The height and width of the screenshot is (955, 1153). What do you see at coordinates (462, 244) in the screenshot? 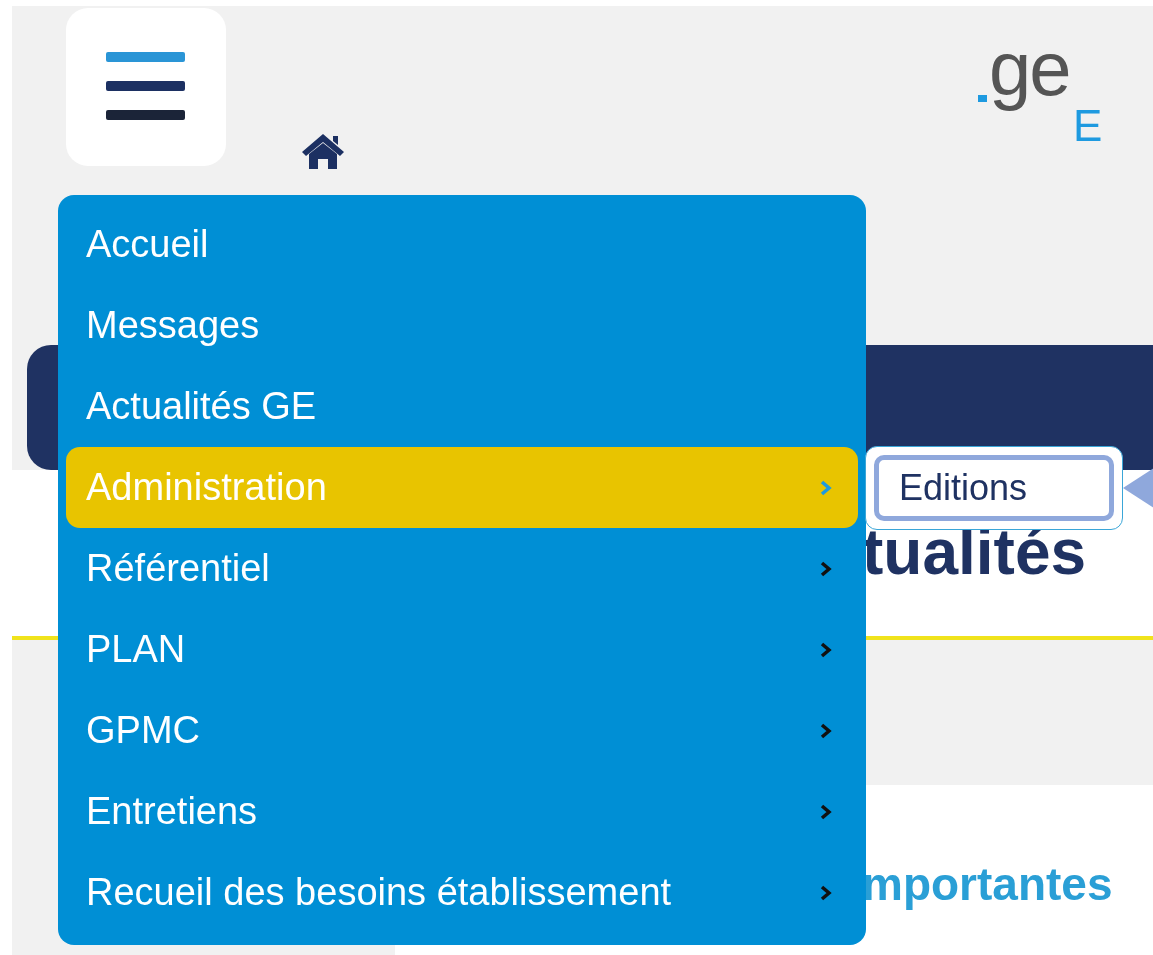
I see `menu-item: Accueil` at bounding box center [462, 244].